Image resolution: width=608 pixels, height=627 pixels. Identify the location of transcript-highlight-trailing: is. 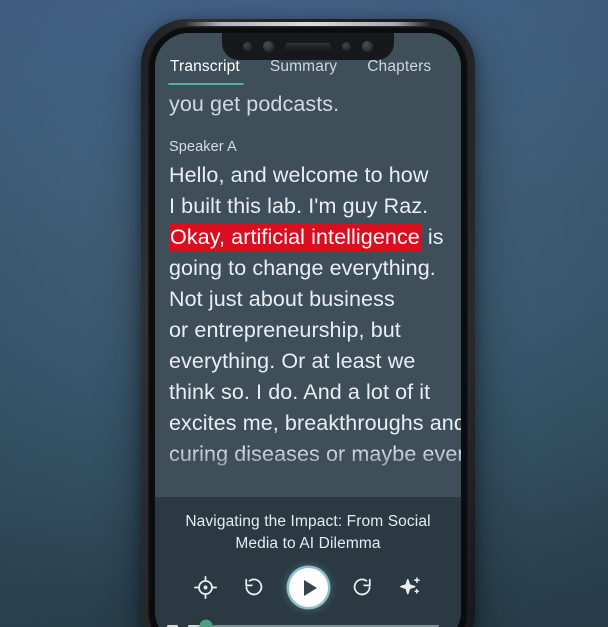
(432, 237).